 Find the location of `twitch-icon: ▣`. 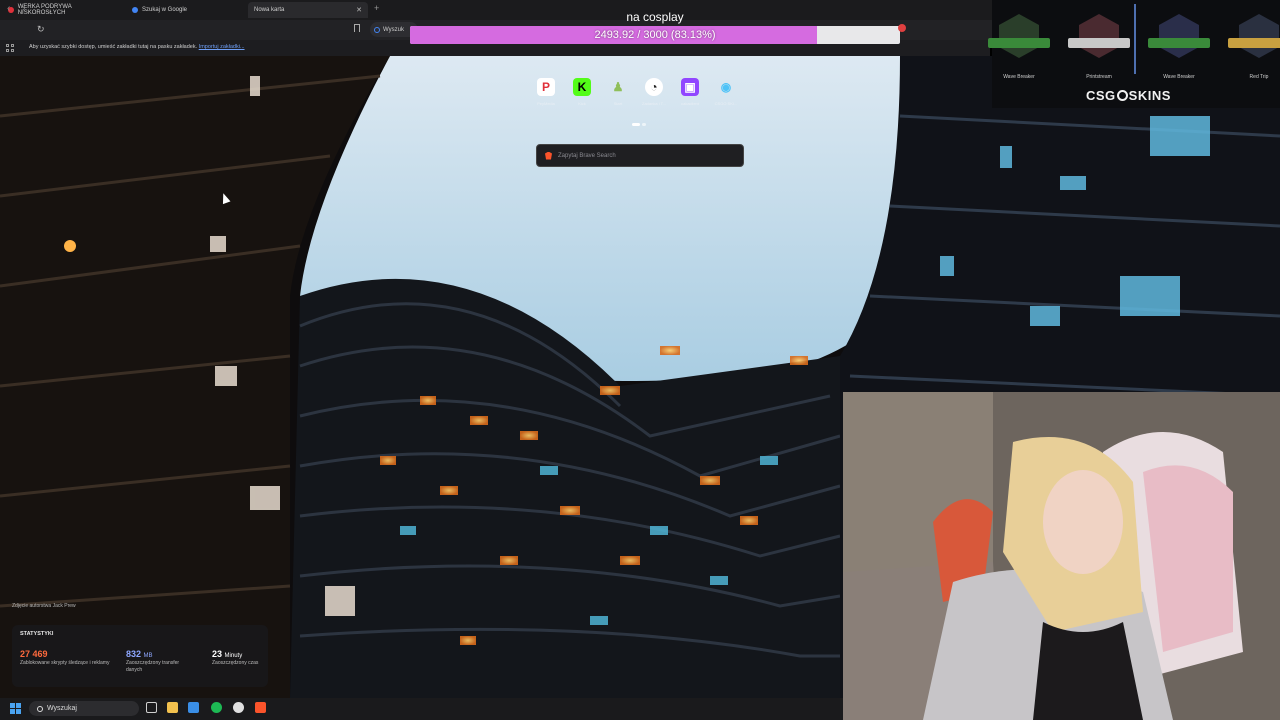

twitch-icon: ▣ is located at coordinates (690, 87).